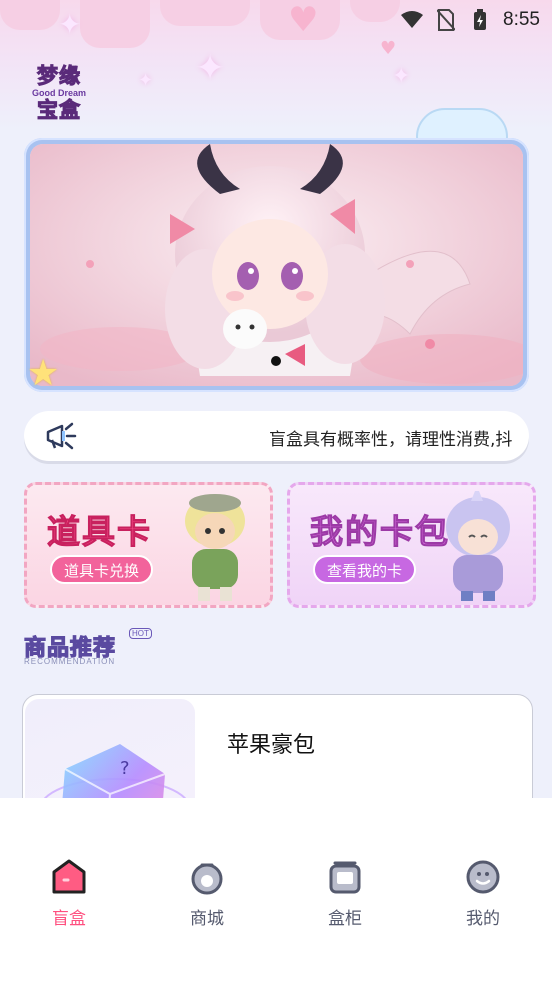  I want to click on status-bar: 8:55, so click(276, 20).